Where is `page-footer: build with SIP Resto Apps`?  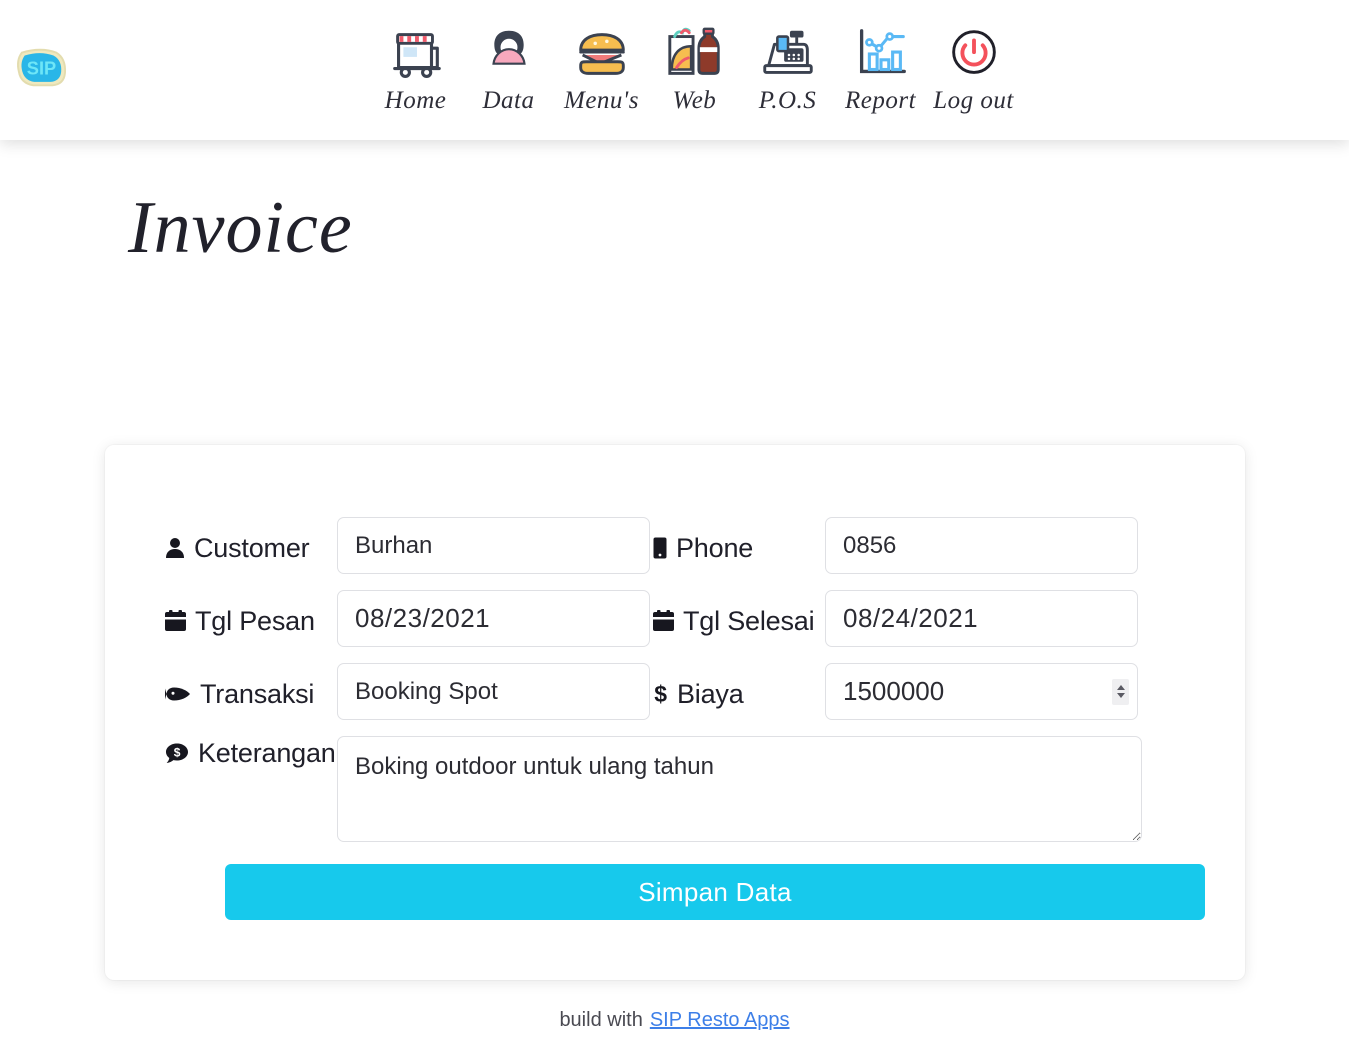
page-footer: build with SIP Resto Apps is located at coordinates (674, 1020).